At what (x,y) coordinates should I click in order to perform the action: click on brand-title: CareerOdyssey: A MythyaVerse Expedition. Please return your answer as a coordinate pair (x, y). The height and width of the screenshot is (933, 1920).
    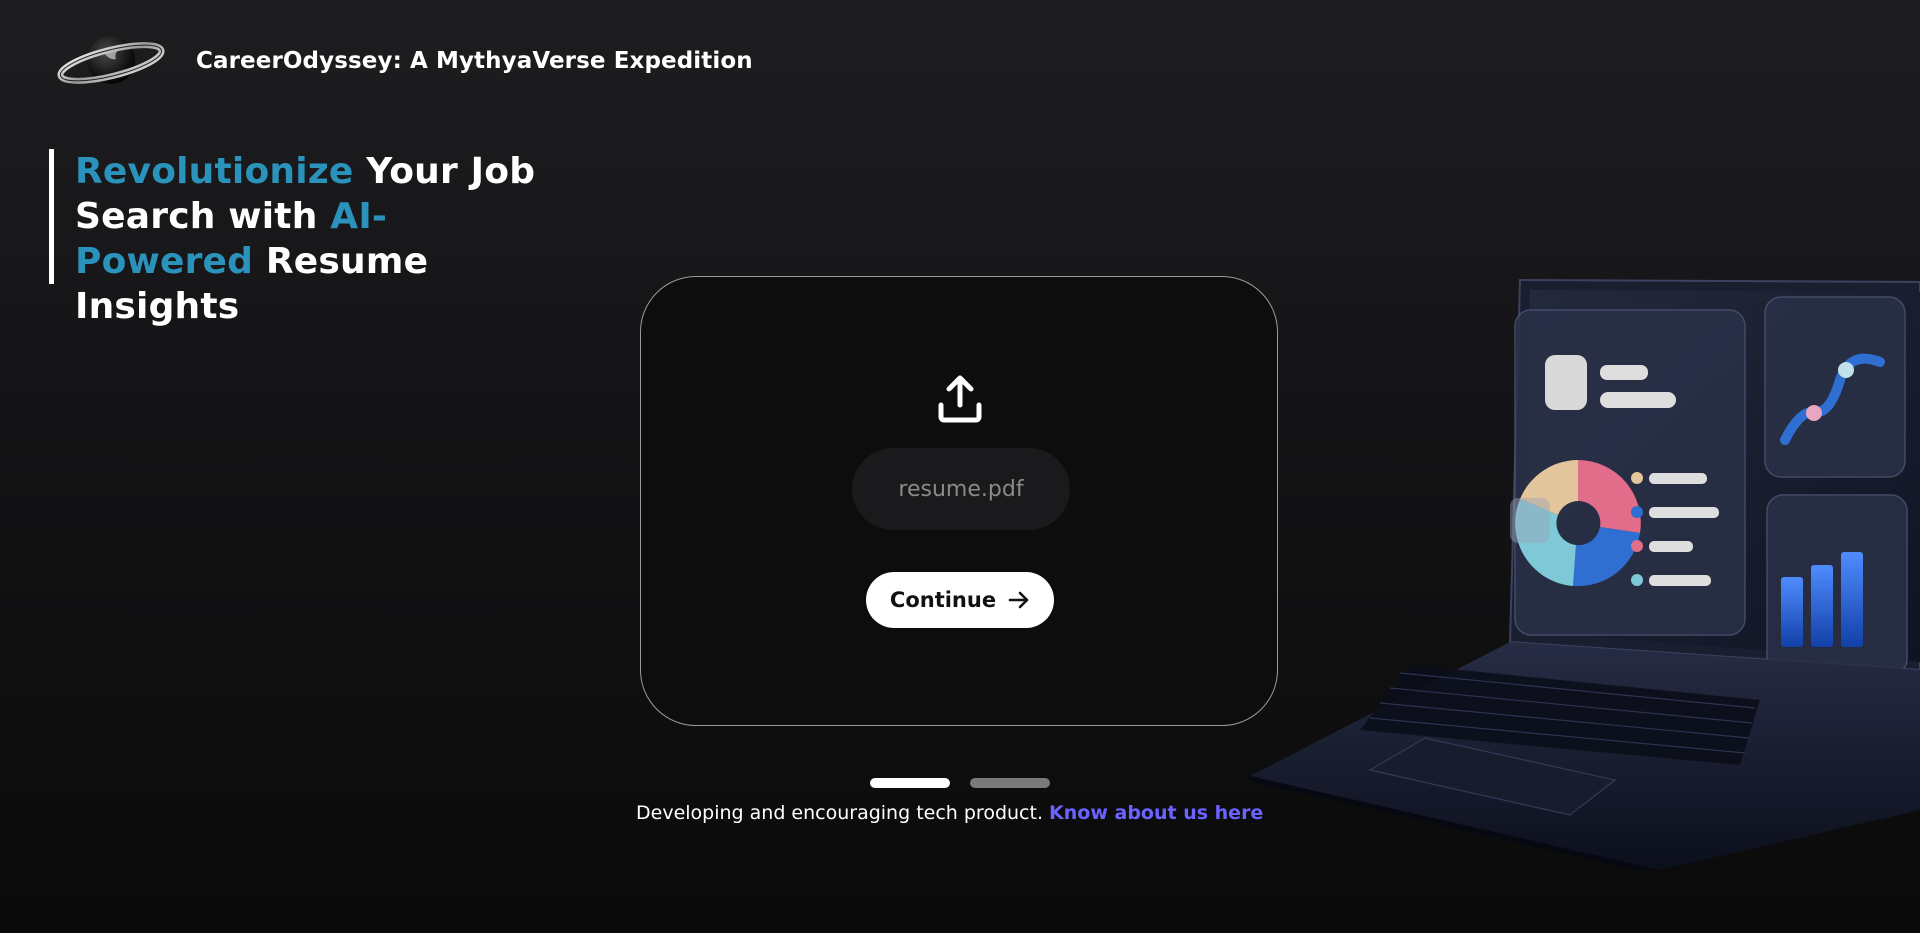
    Looking at the image, I should click on (474, 61).